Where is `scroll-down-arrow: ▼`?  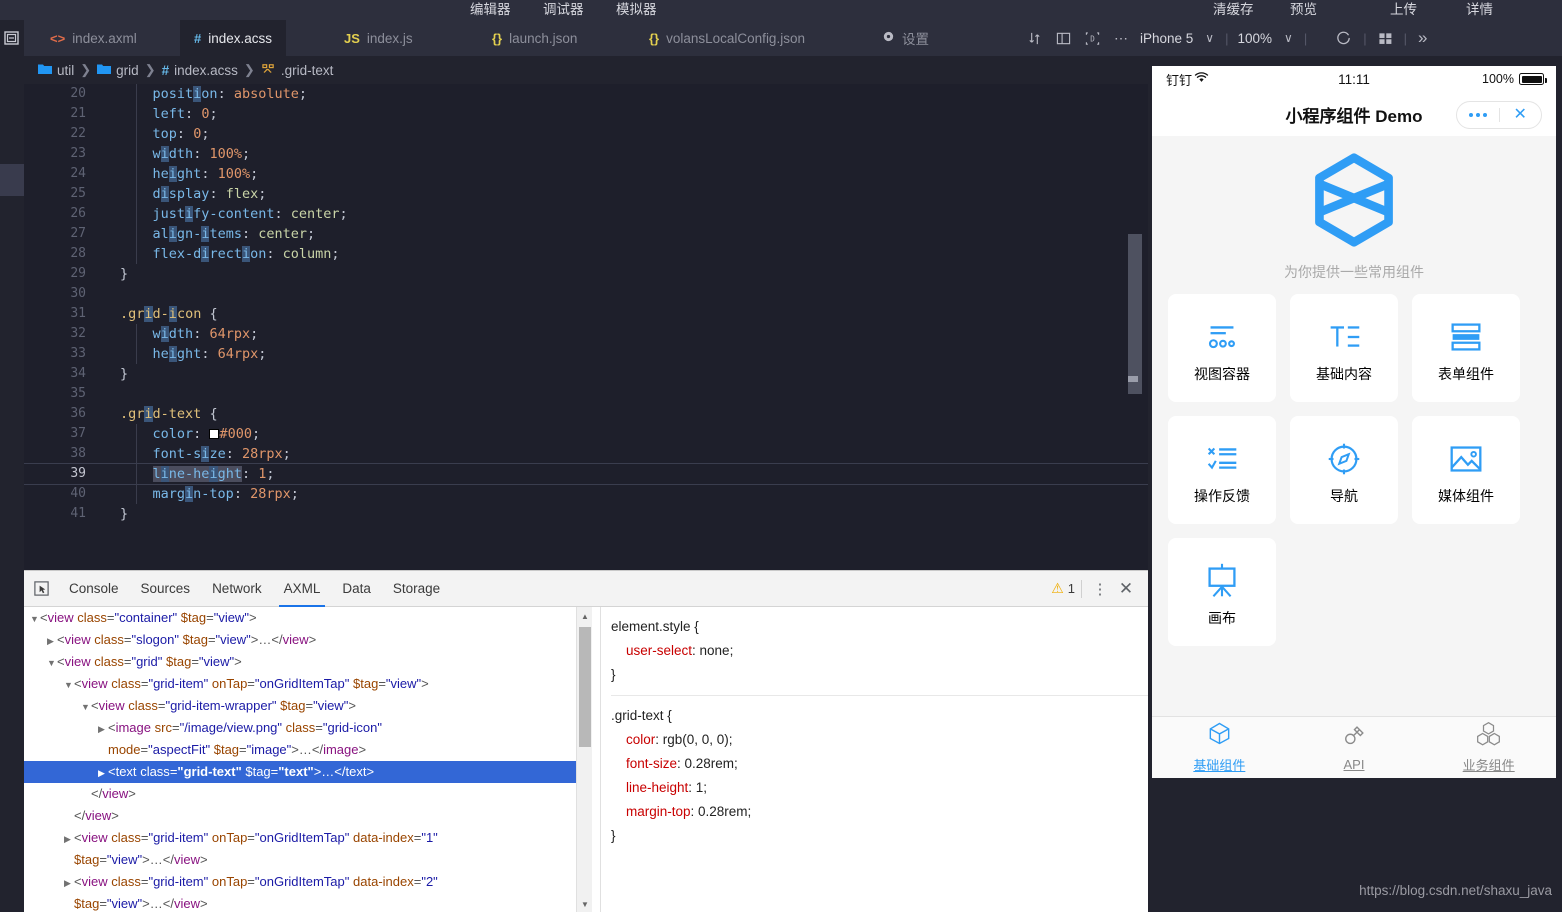 scroll-down-arrow: ▼ is located at coordinates (585, 904).